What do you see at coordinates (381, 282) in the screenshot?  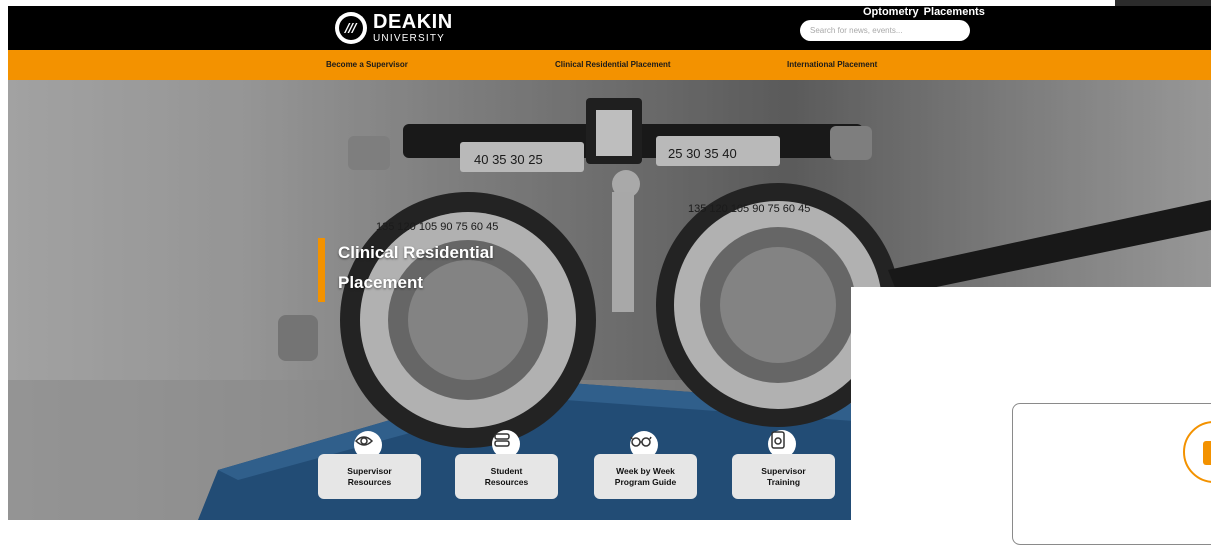 I see `headline-line-2: Placement` at bounding box center [381, 282].